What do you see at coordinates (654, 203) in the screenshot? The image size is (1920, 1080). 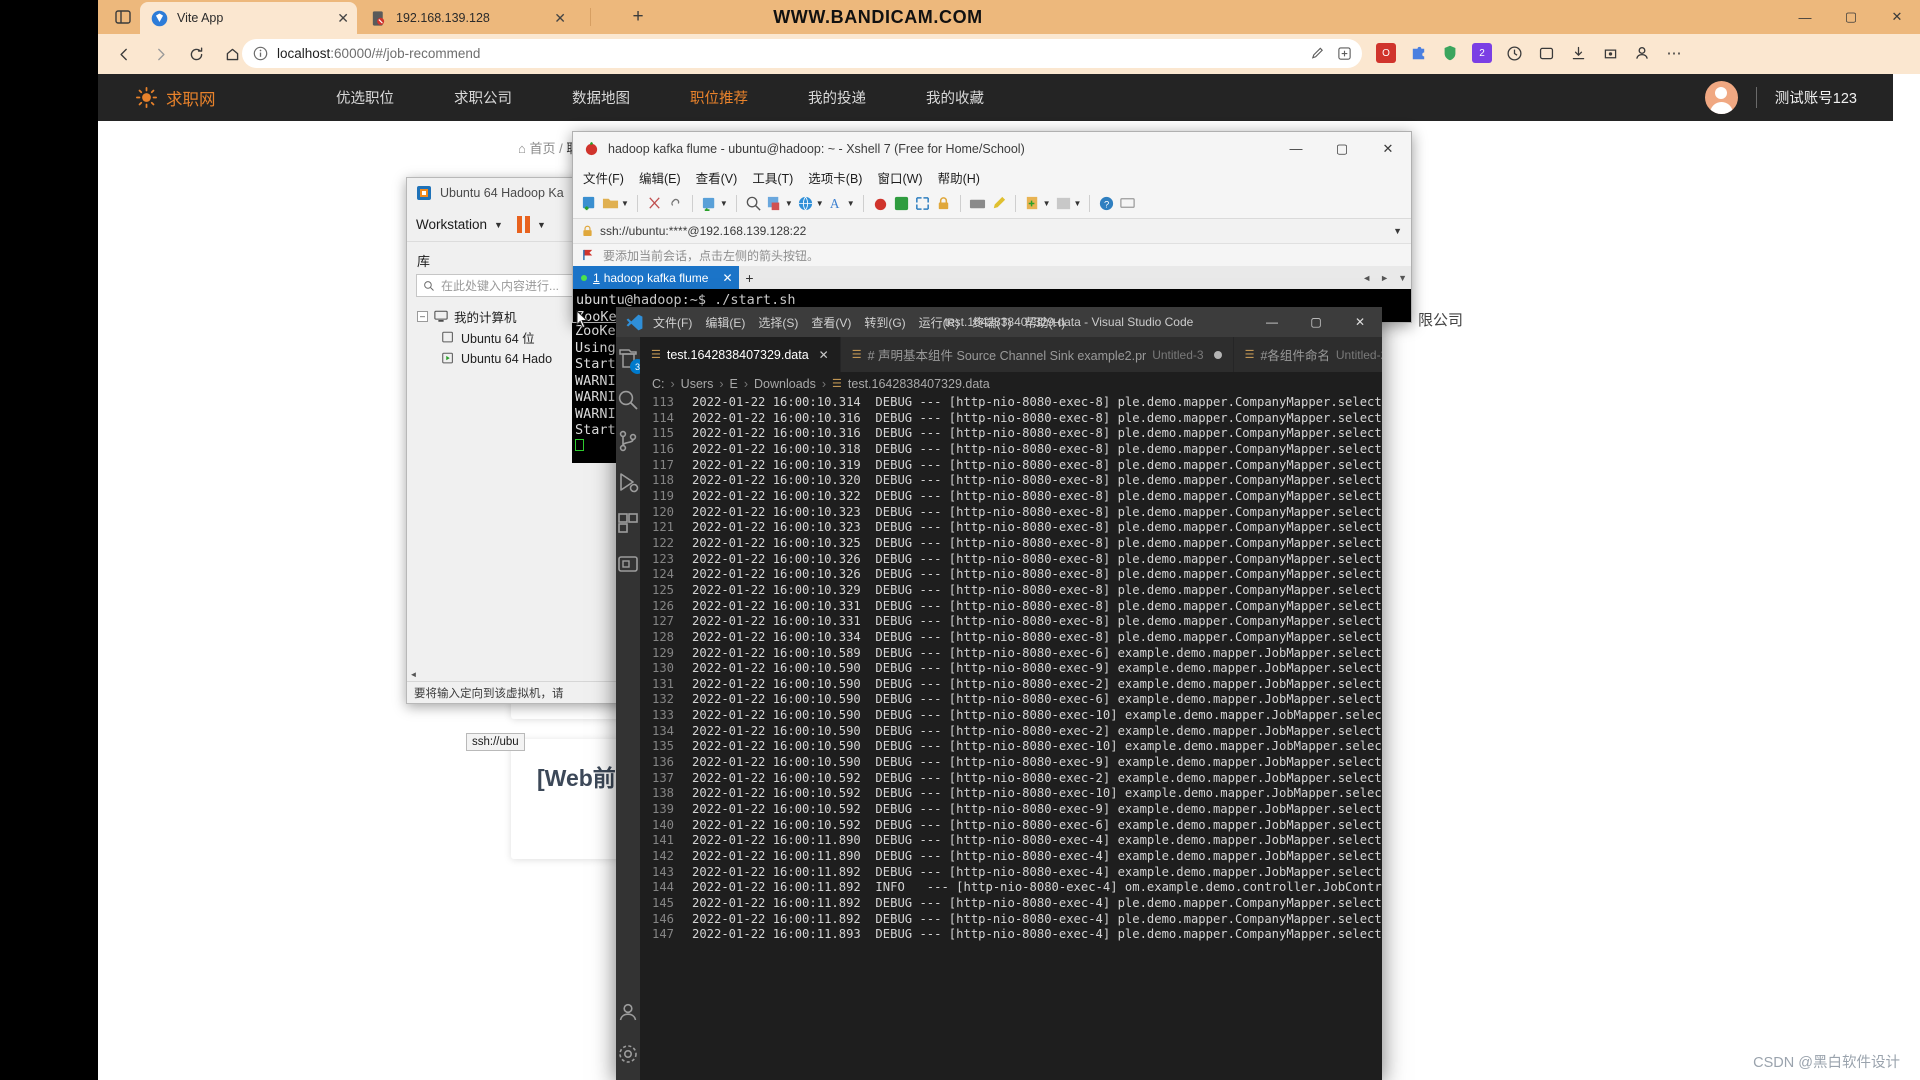 I see `cut-icon` at bounding box center [654, 203].